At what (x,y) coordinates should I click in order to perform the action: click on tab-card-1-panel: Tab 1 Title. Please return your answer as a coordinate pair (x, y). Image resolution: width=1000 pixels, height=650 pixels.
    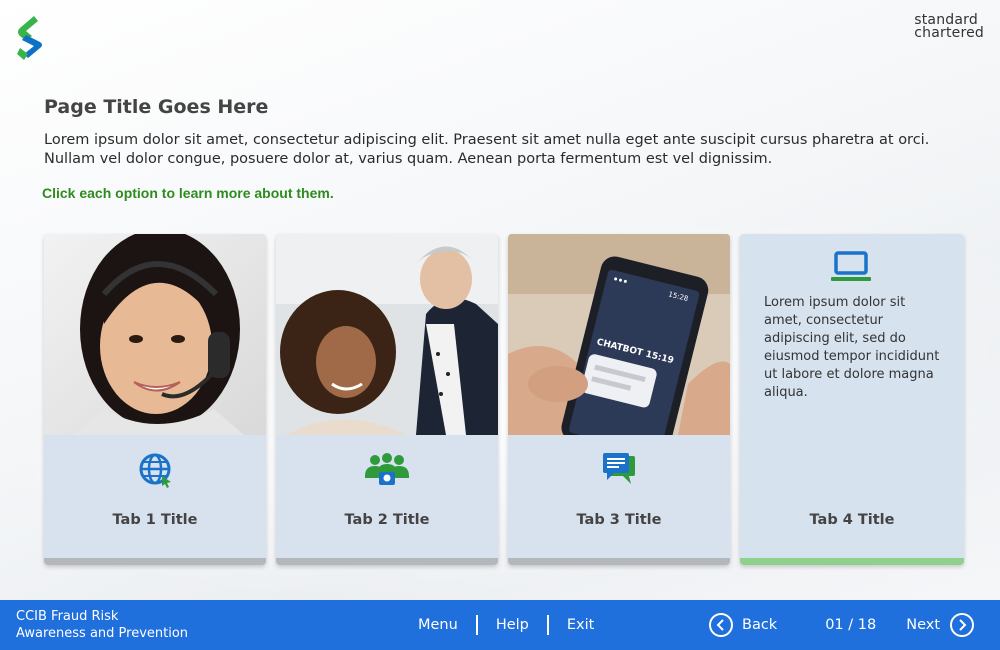
    Looking at the image, I should click on (155, 496).